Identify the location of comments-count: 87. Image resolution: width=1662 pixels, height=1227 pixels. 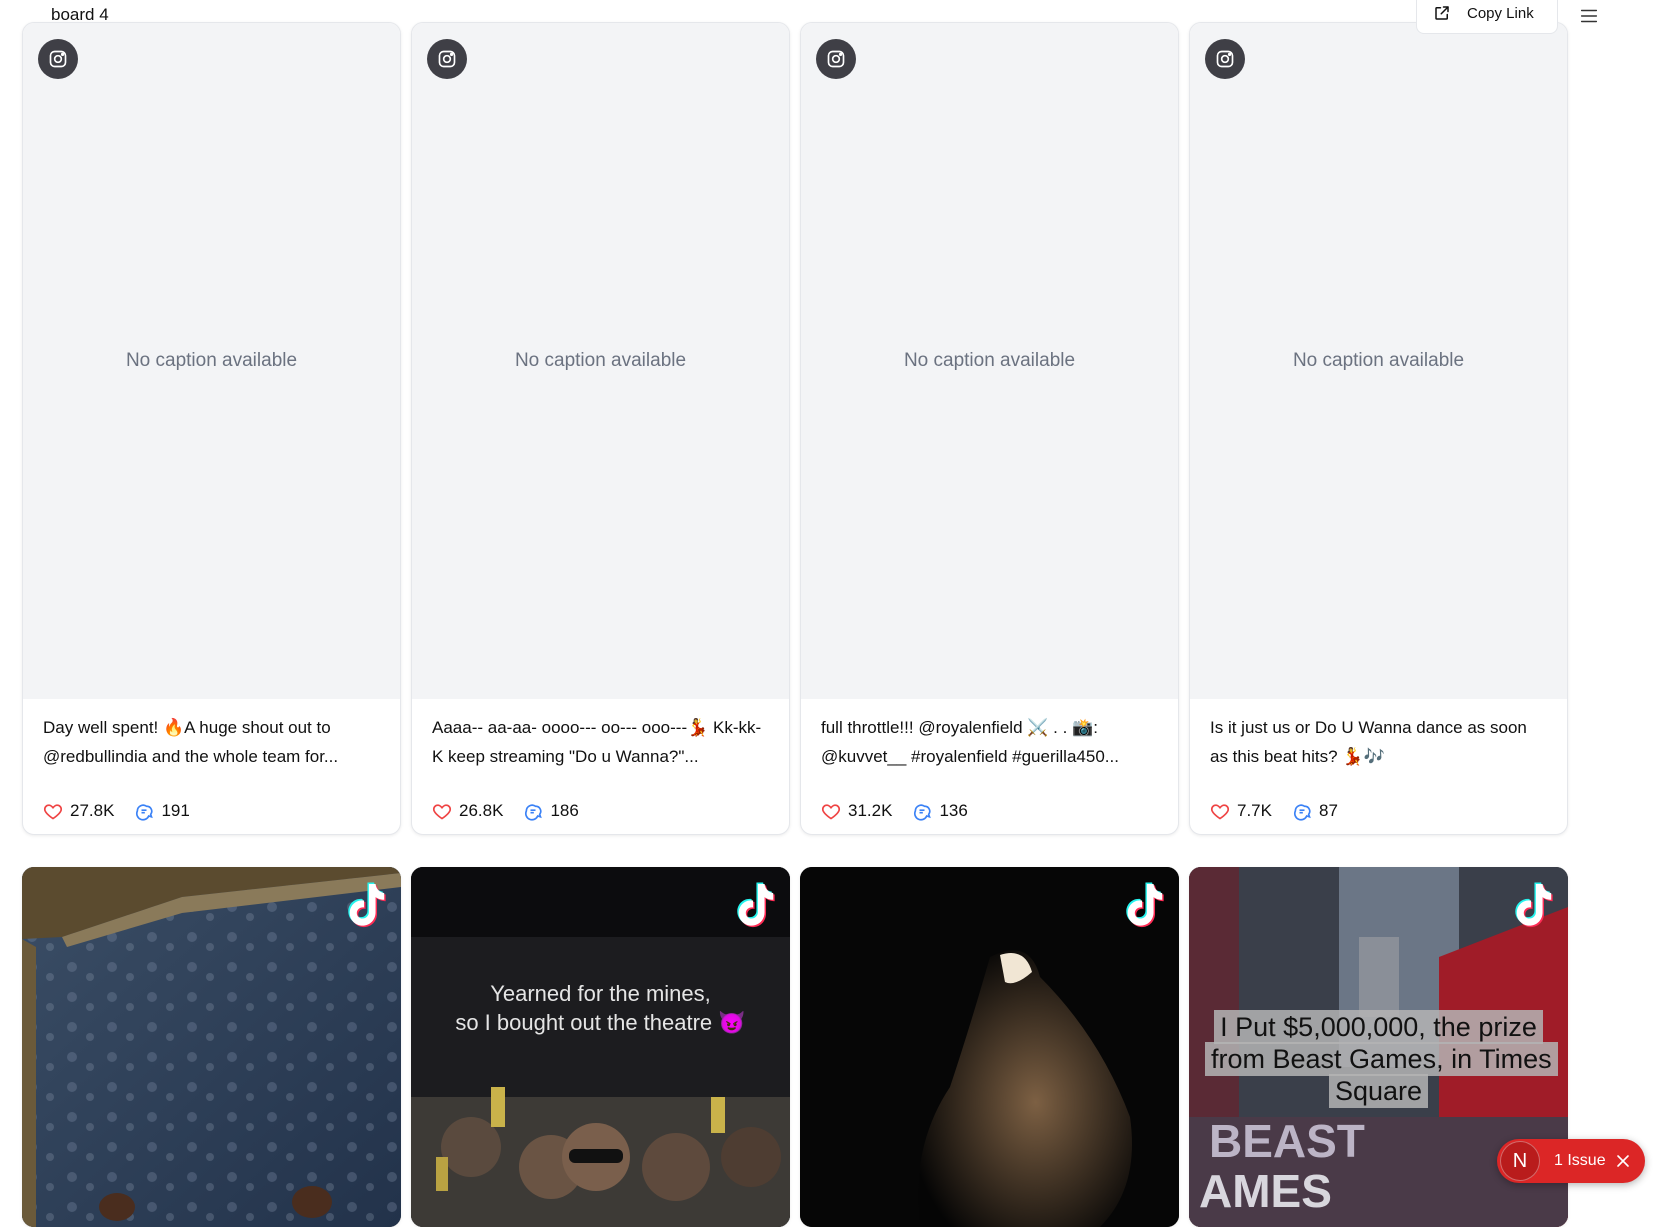
(1328, 810).